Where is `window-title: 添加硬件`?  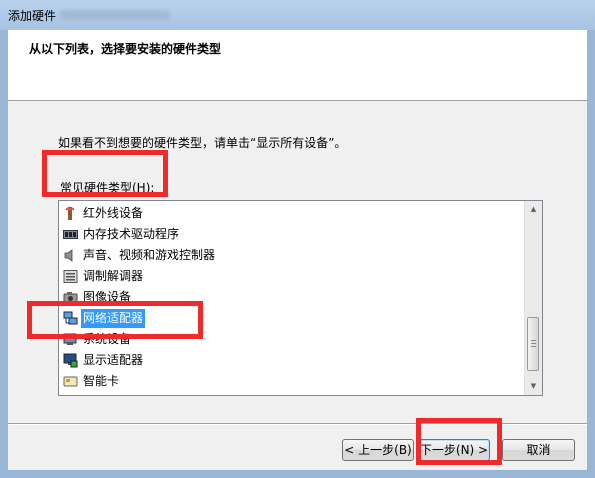 window-title: 添加硬件 is located at coordinates (32, 16).